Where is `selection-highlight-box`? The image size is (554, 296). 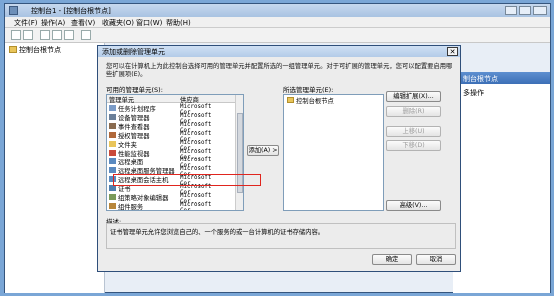 selection-highlight-box is located at coordinates (187, 180).